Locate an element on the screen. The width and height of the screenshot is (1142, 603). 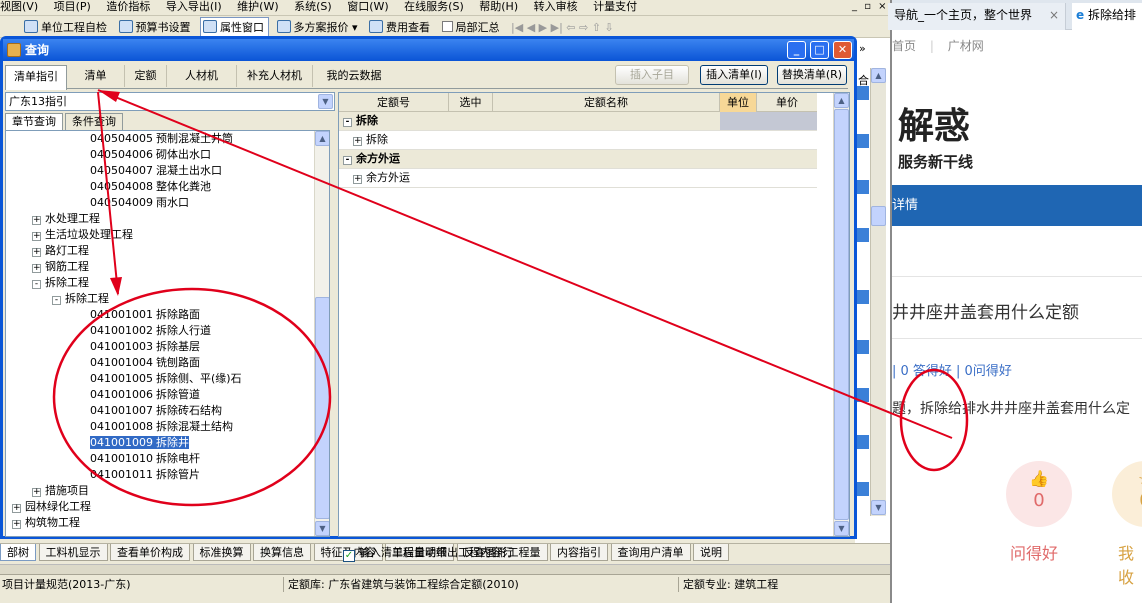
grid-row: - 拆除 is located at coordinates (578, 121).